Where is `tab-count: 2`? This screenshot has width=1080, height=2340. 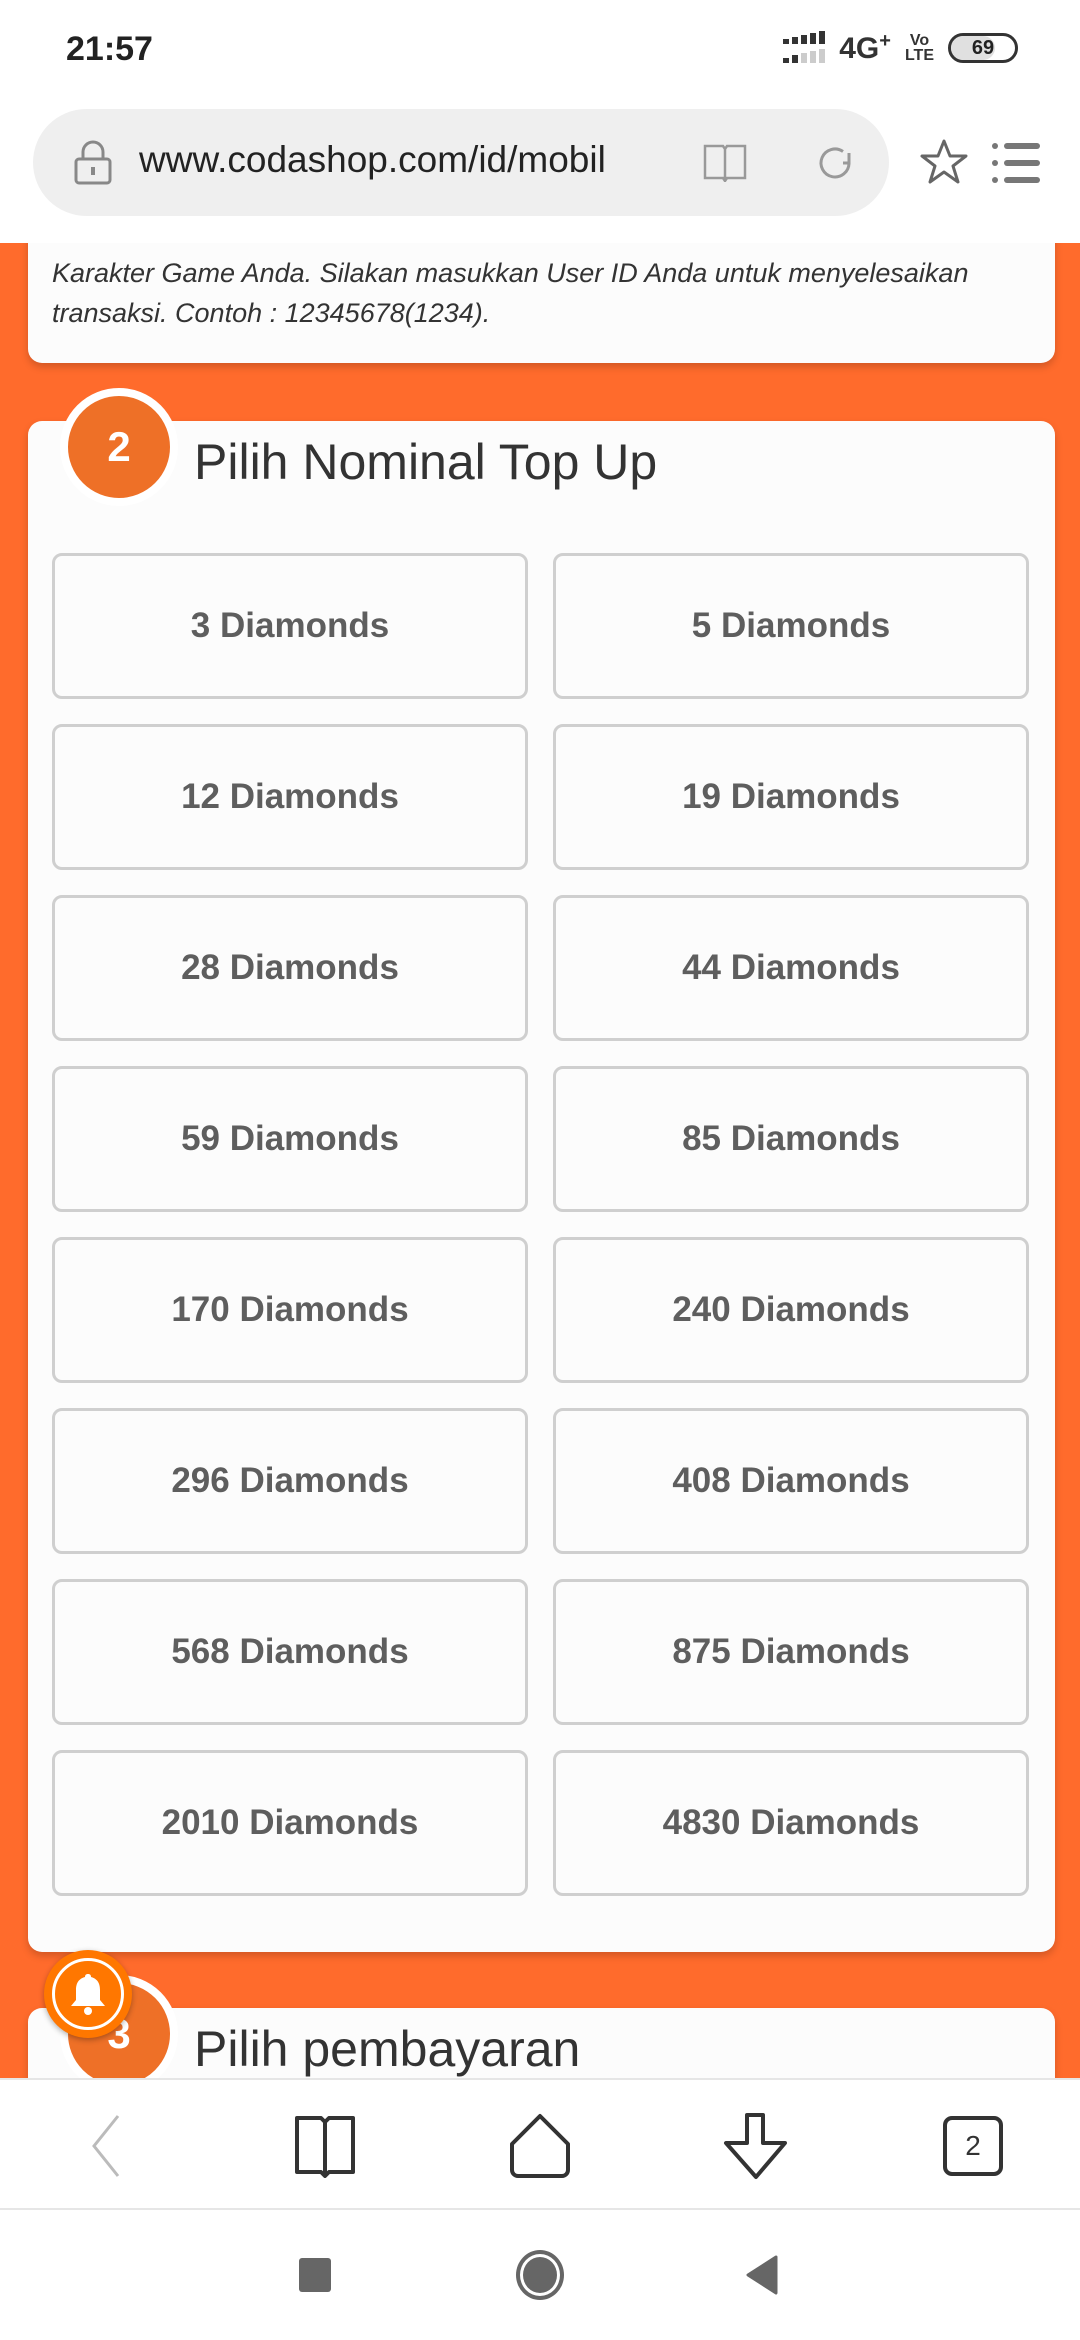 tab-count: 2 is located at coordinates (973, 2146).